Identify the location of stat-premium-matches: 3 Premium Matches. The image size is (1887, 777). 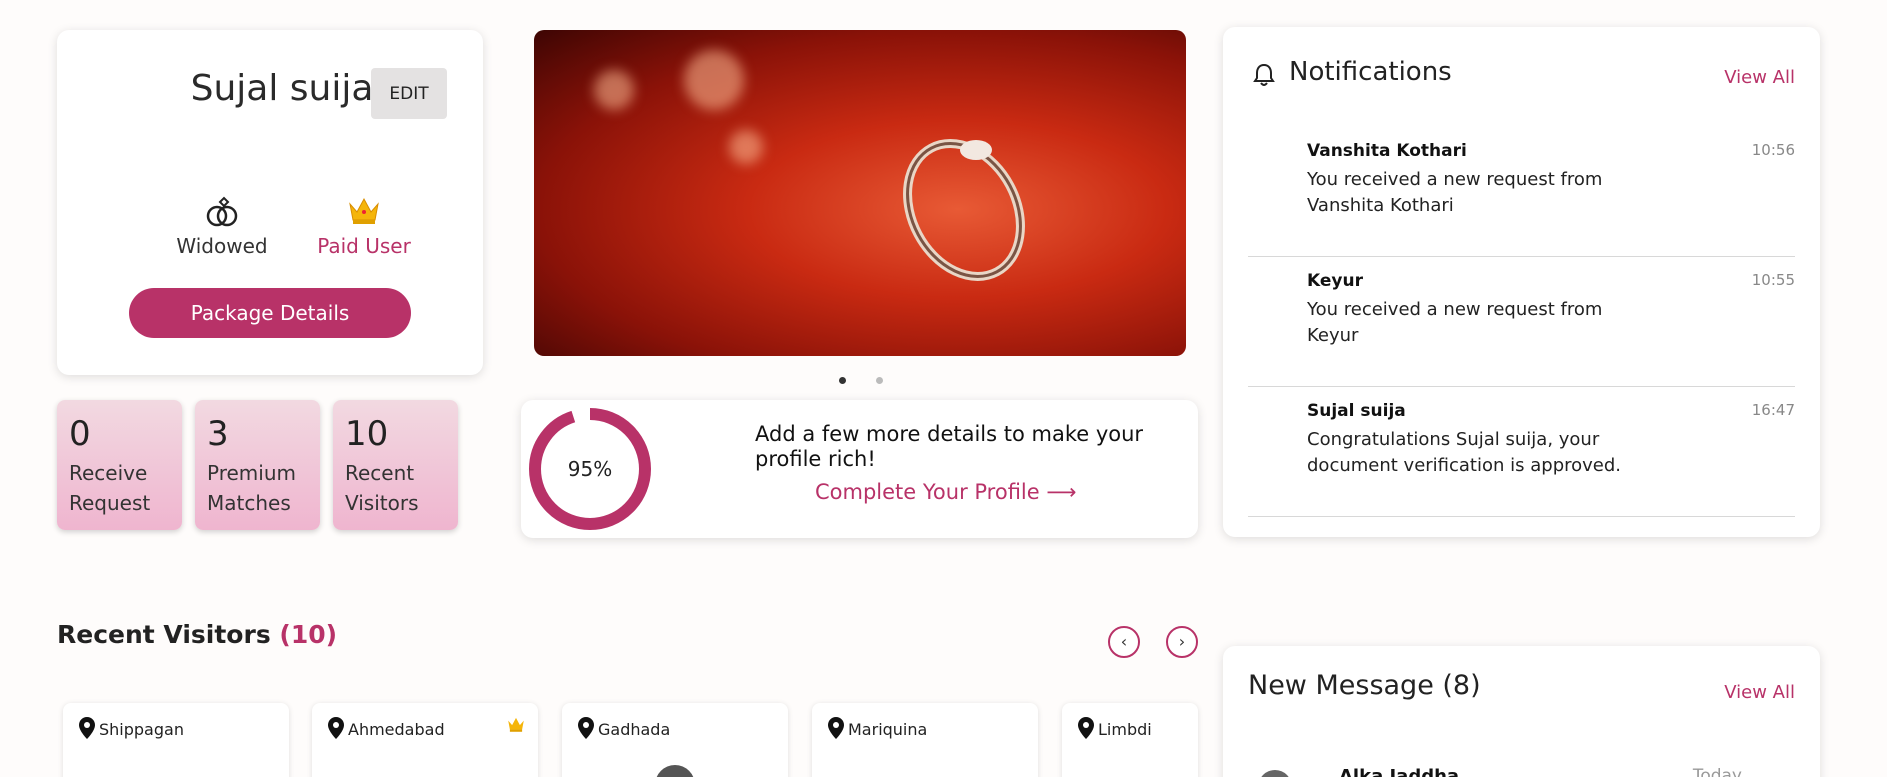
(257, 465).